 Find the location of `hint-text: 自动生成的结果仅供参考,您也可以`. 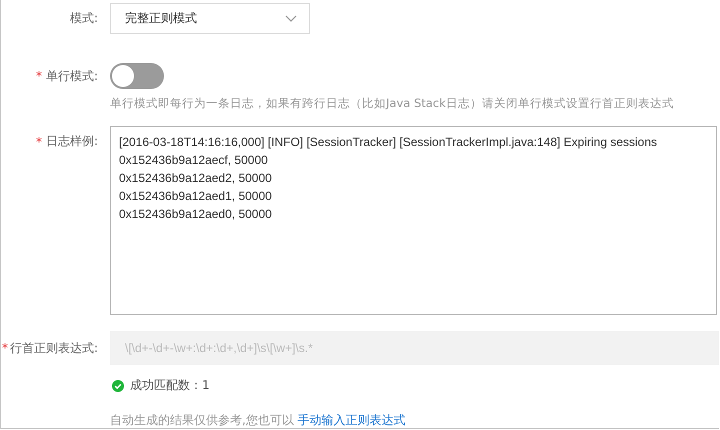

hint-text: 自动生成的结果仅供参考,您也可以 is located at coordinates (202, 420).